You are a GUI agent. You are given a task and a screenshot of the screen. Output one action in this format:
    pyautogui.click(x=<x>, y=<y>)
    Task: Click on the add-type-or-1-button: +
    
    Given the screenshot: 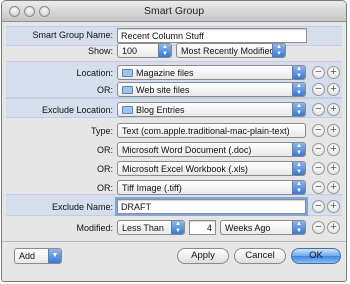 What is the action you would take?
    pyautogui.click(x=333, y=149)
    